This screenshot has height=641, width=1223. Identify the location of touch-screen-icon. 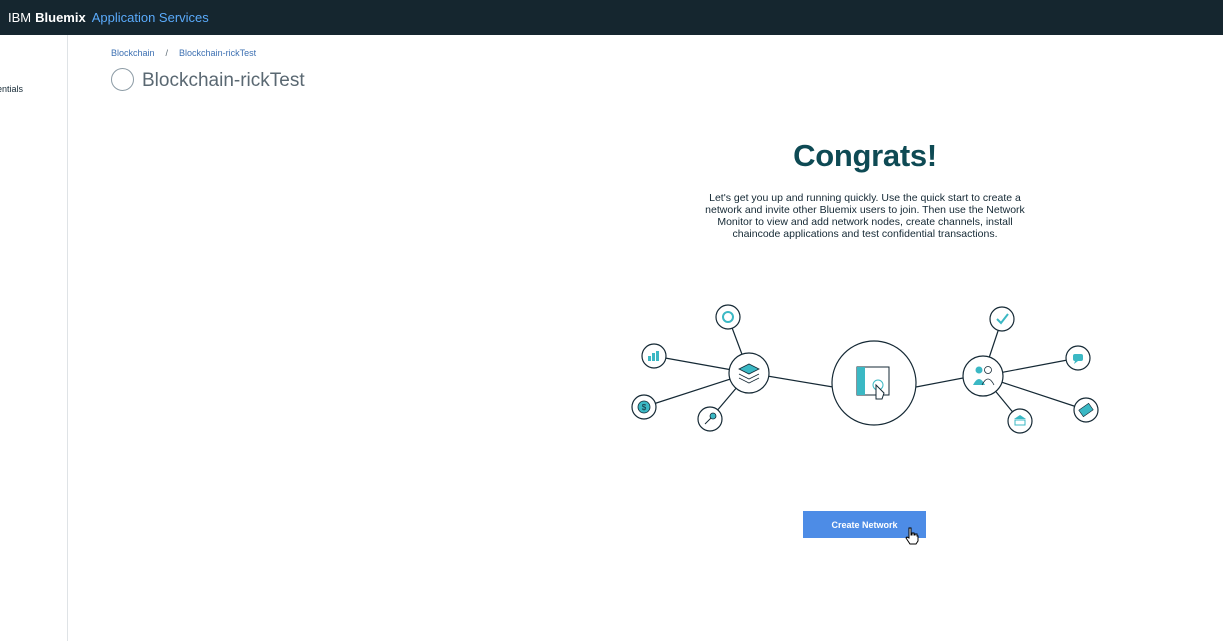
(874, 383).